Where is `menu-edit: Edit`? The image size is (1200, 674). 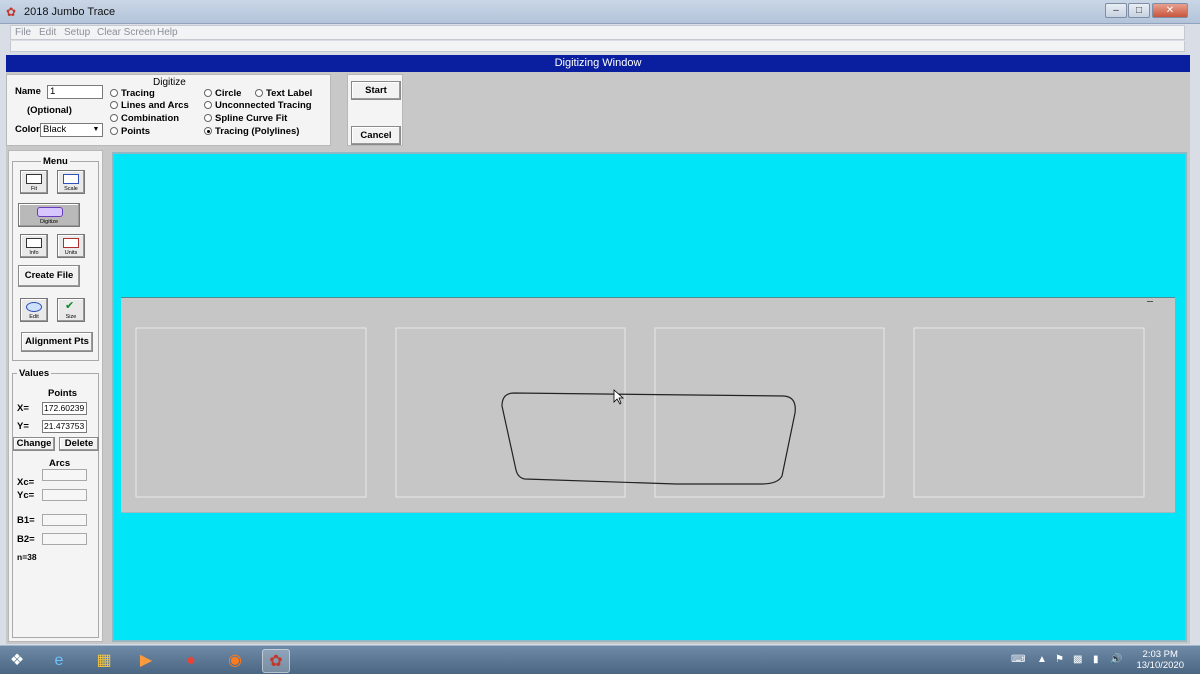 menu-edit: Edit is located at coordinates (47, 32).